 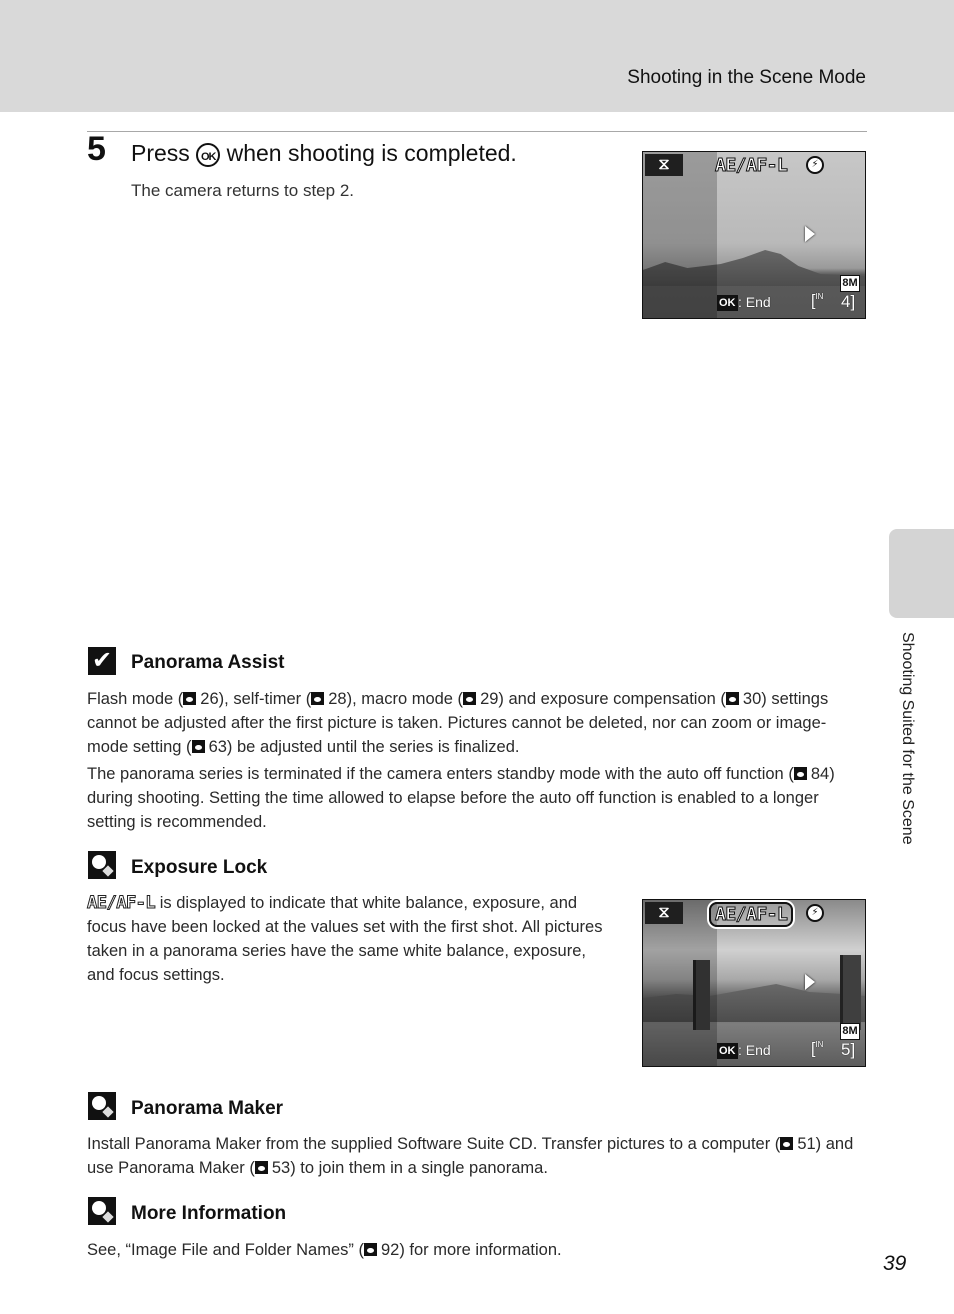 I want to click on text: ) to join them in a single panorama., so click(x=419, y=1168).